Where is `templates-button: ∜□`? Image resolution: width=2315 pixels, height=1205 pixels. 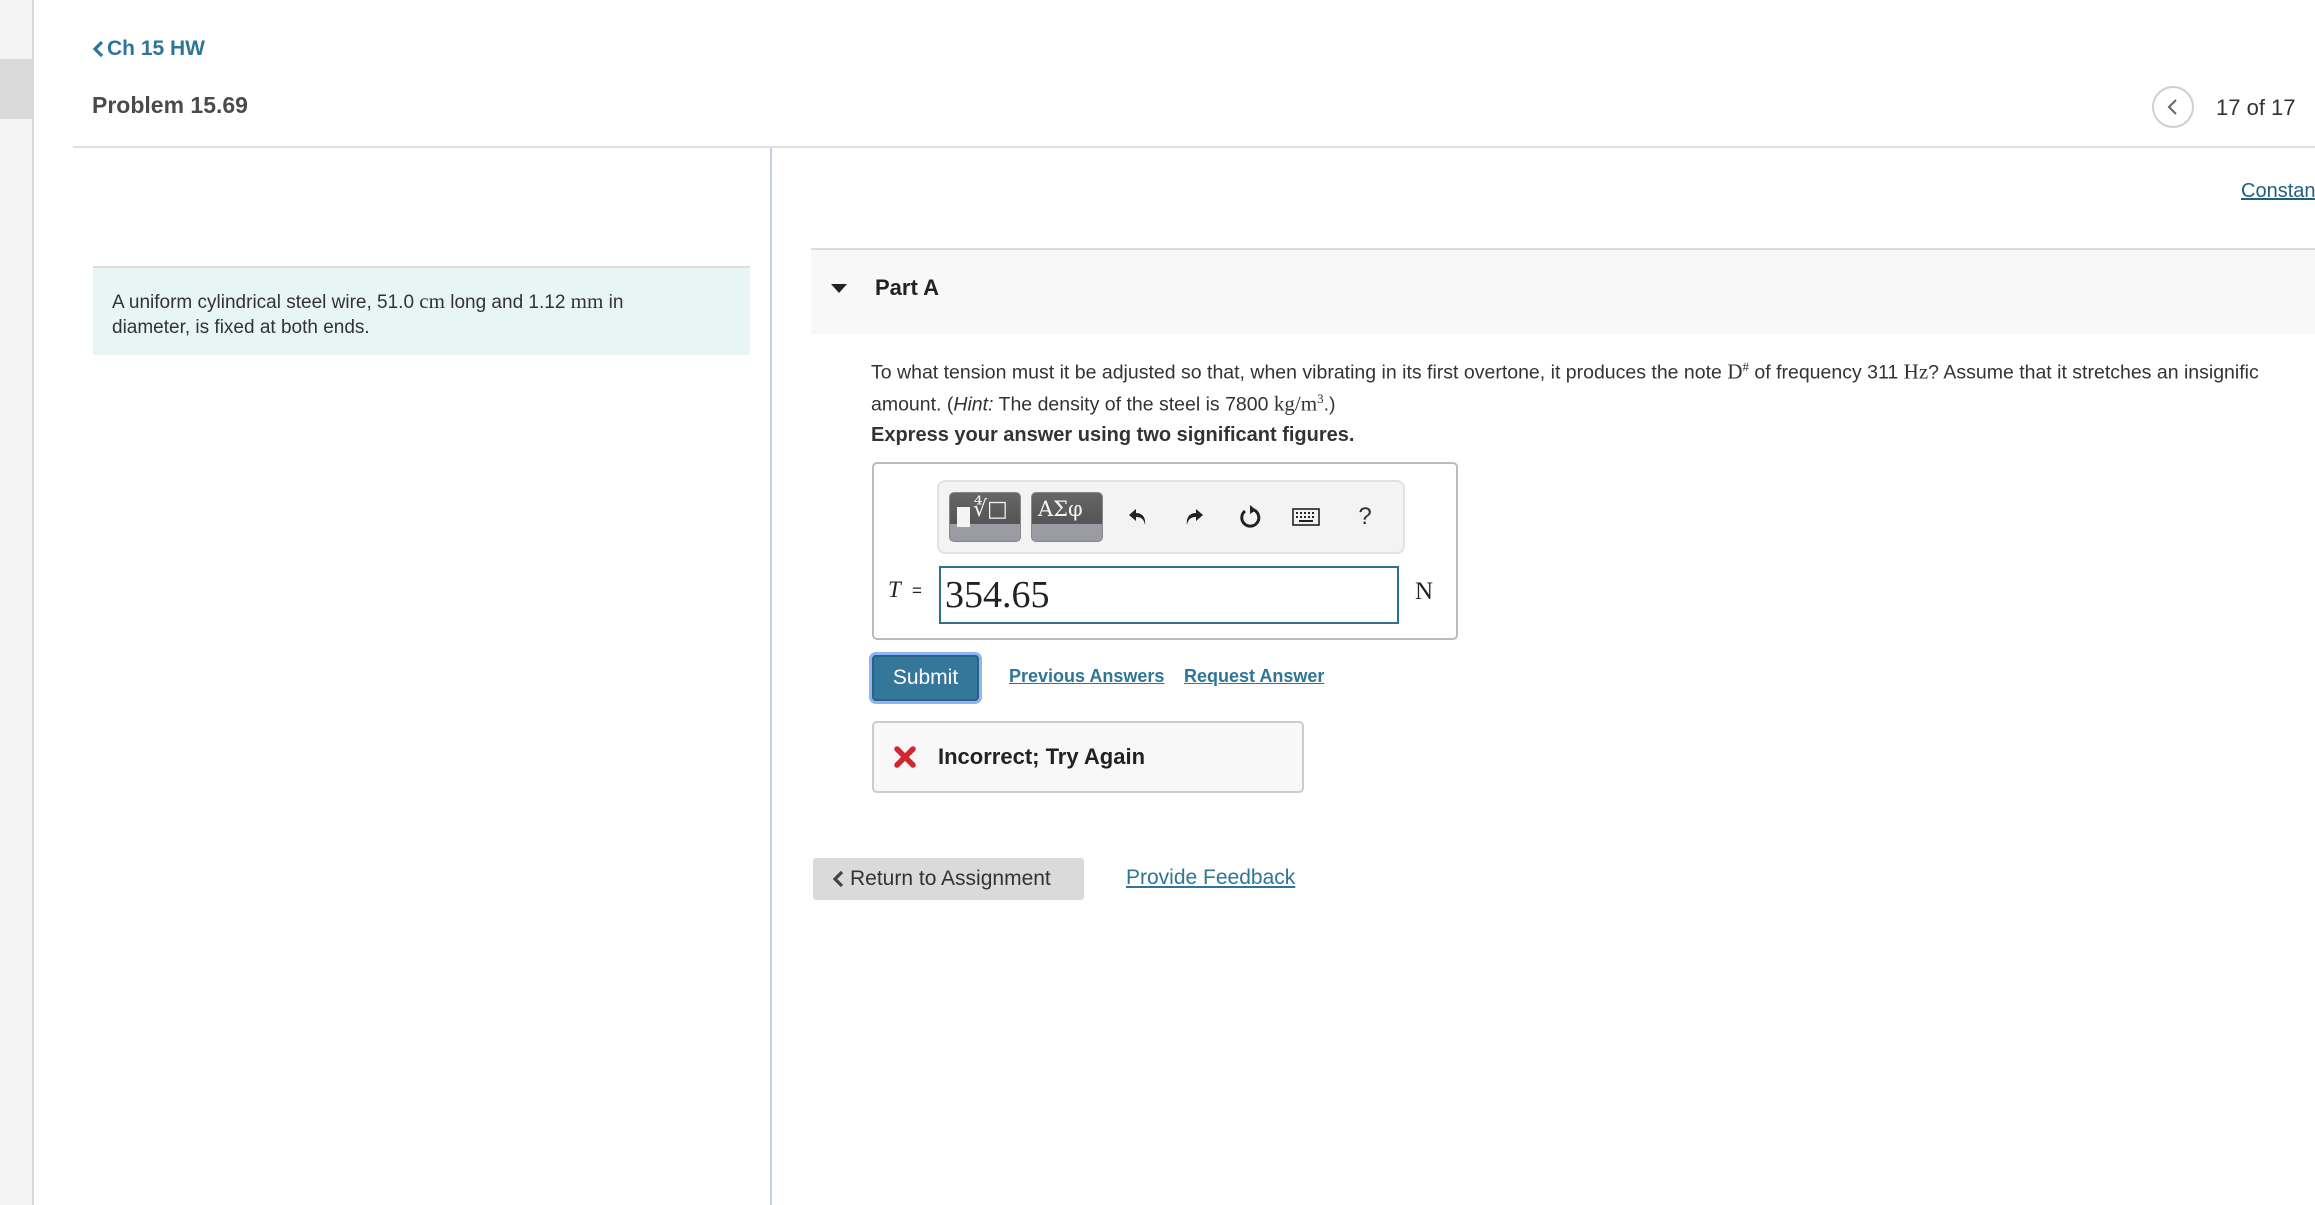 templates-button: ∜□ is located at coordinates (985, 517).